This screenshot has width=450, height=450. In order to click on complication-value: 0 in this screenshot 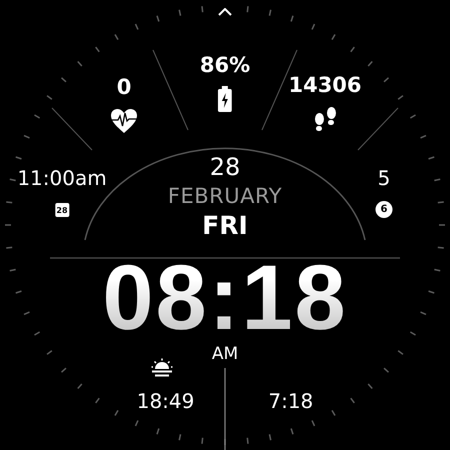, I will do `click(124, 87)`.